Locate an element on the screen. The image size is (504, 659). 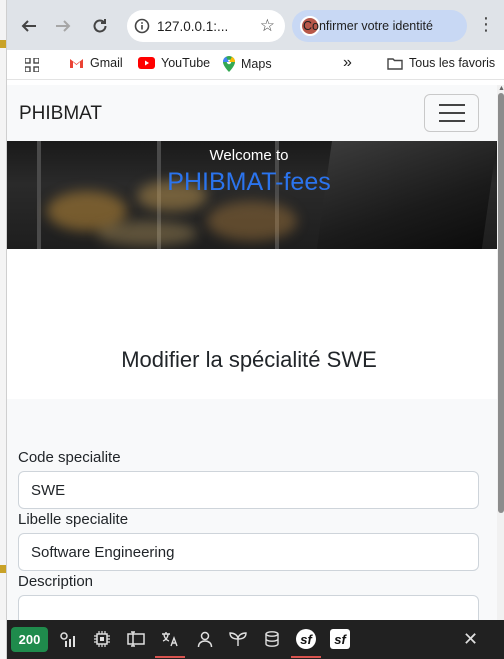
bookmark-label: Maps is located at coordinates (256, 64).